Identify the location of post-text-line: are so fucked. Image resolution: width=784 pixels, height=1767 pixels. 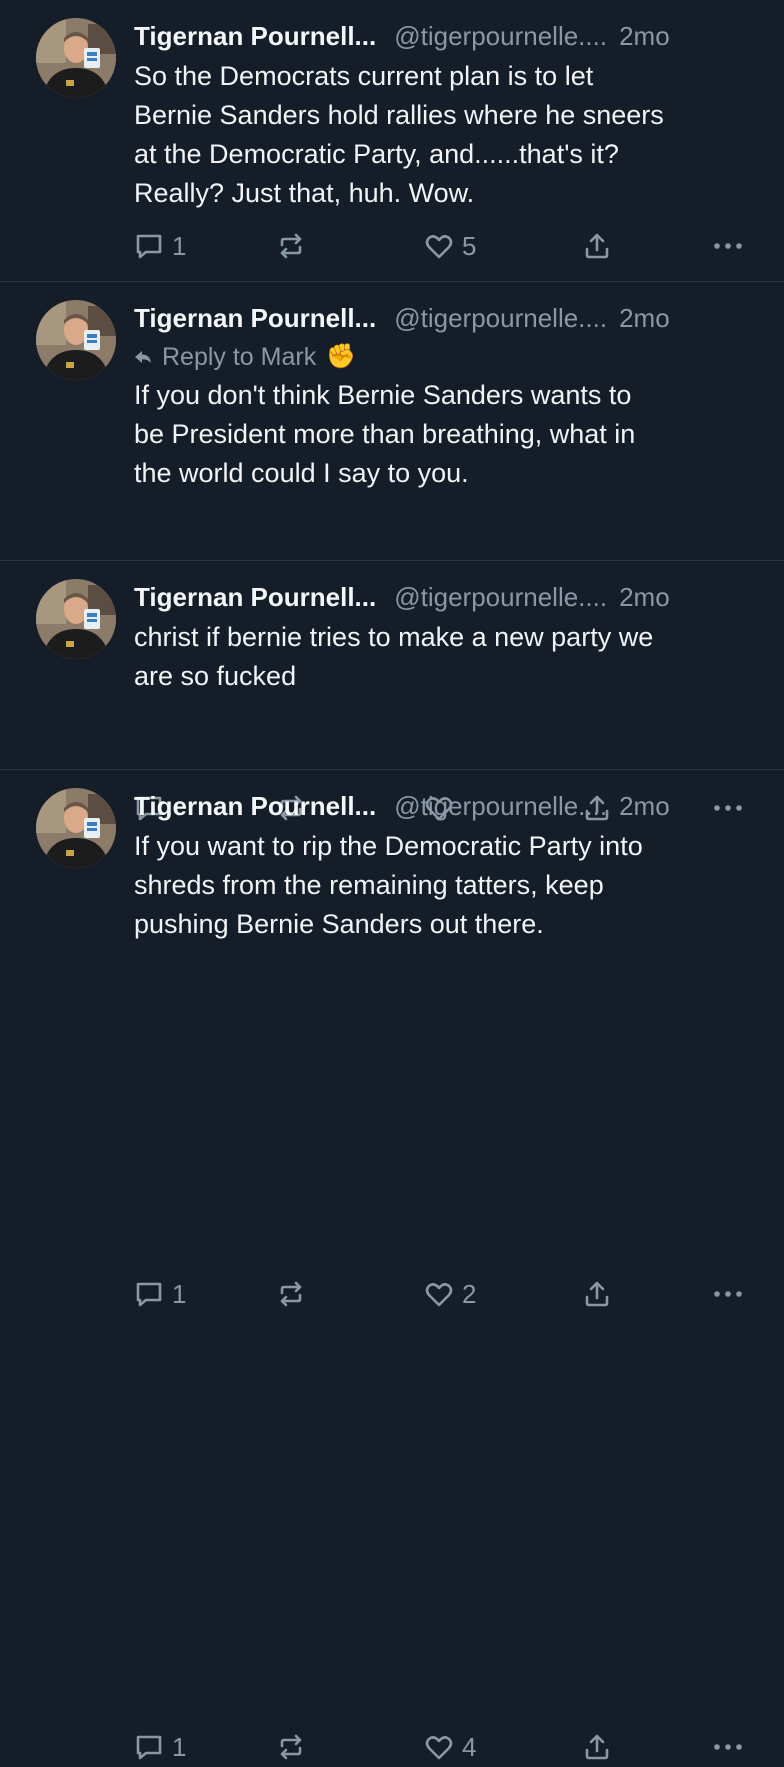
(215, 676).